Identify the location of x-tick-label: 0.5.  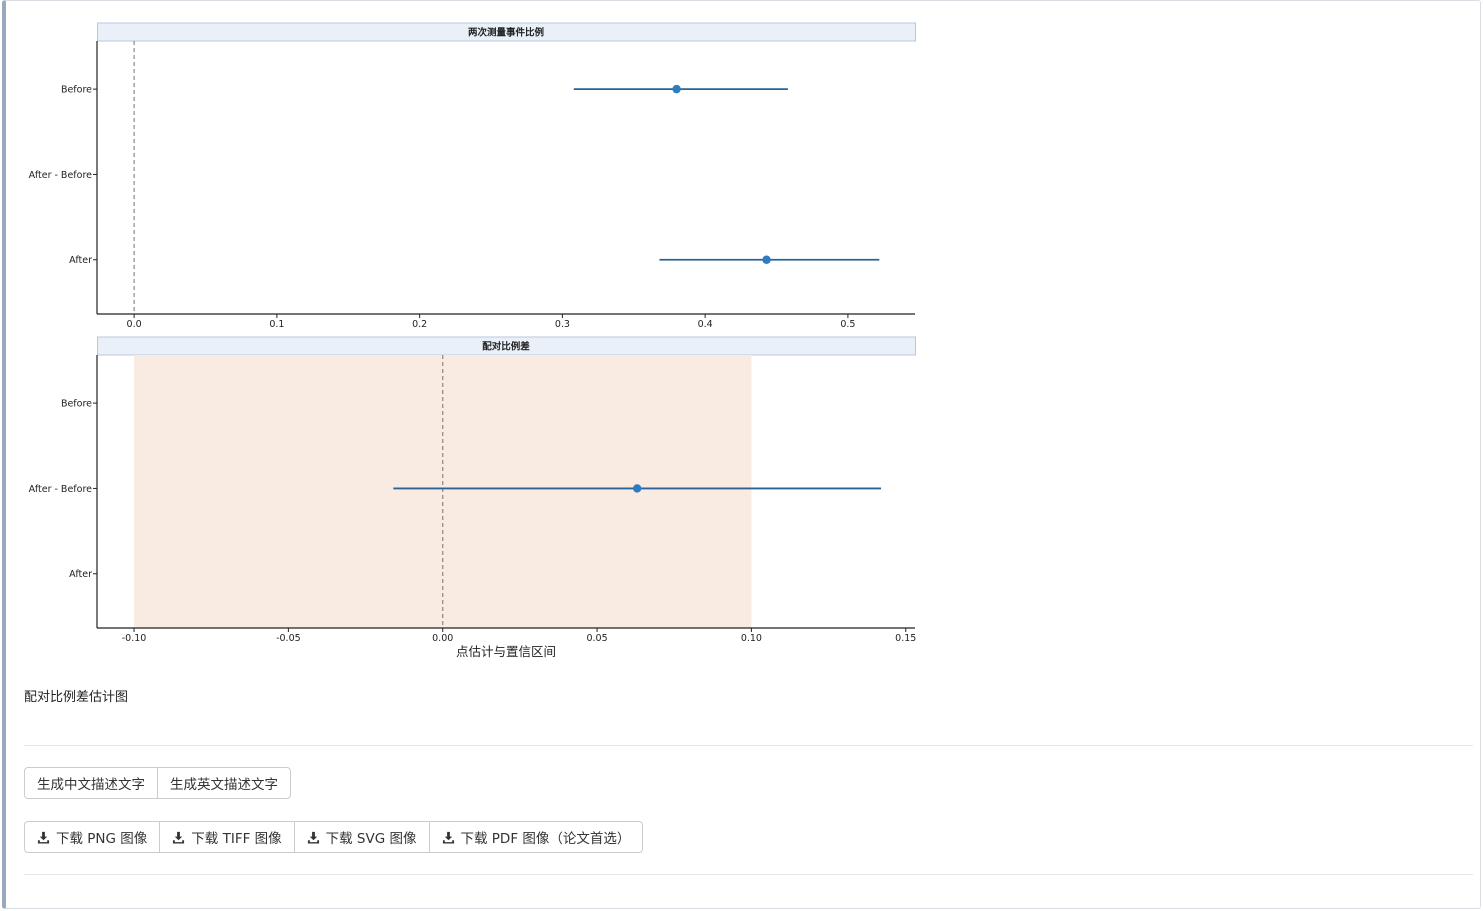
(847, 324).